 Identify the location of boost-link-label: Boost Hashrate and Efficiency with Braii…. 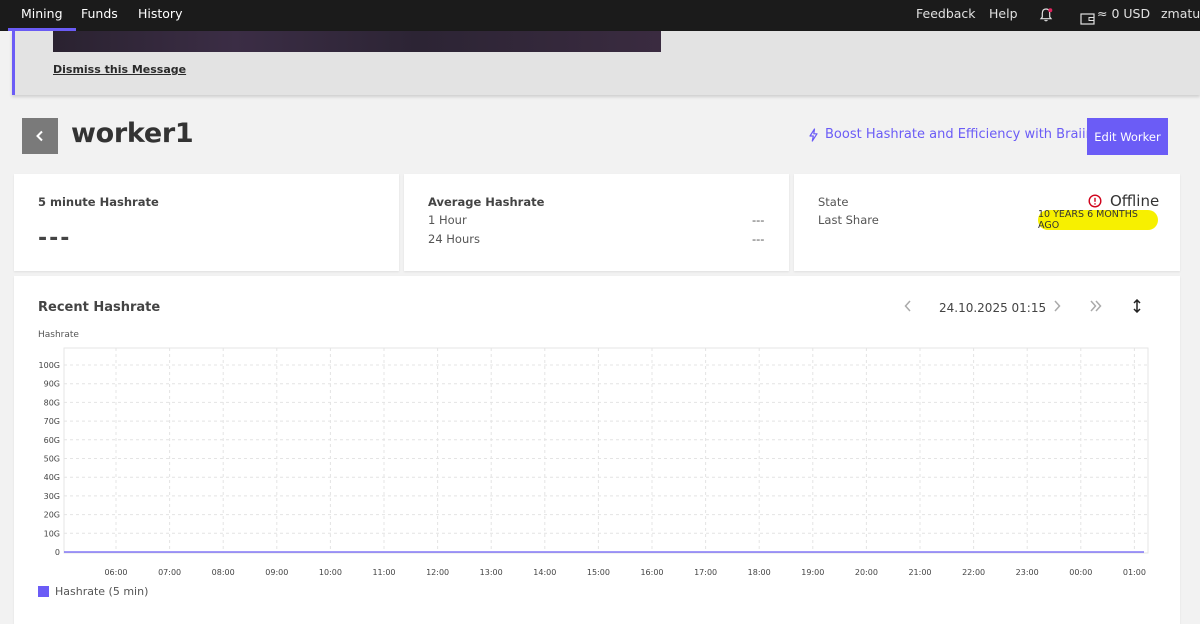
(974, 134).